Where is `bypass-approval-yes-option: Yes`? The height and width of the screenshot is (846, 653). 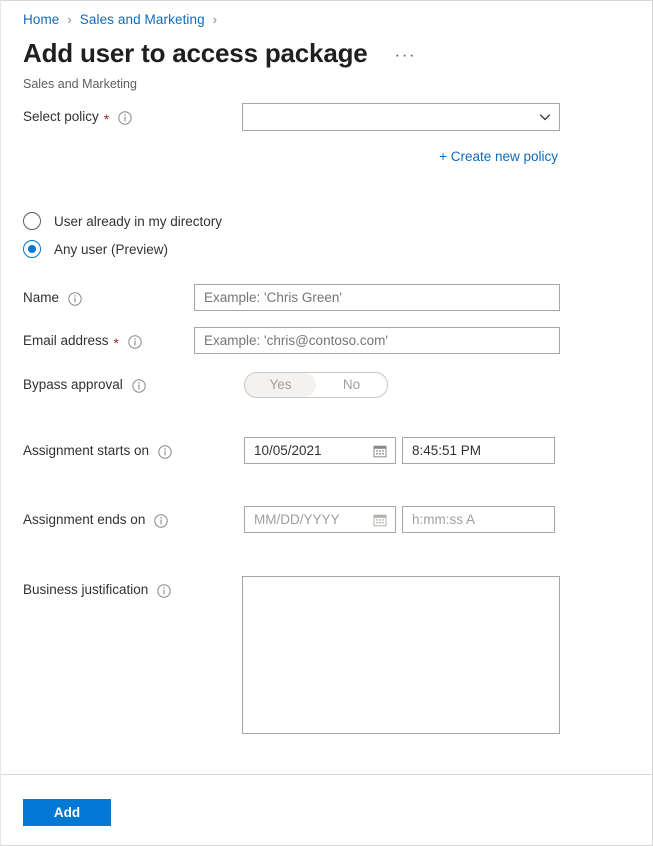 bypass-approval-yes-option: Yes is located at coordinates (280, 385).